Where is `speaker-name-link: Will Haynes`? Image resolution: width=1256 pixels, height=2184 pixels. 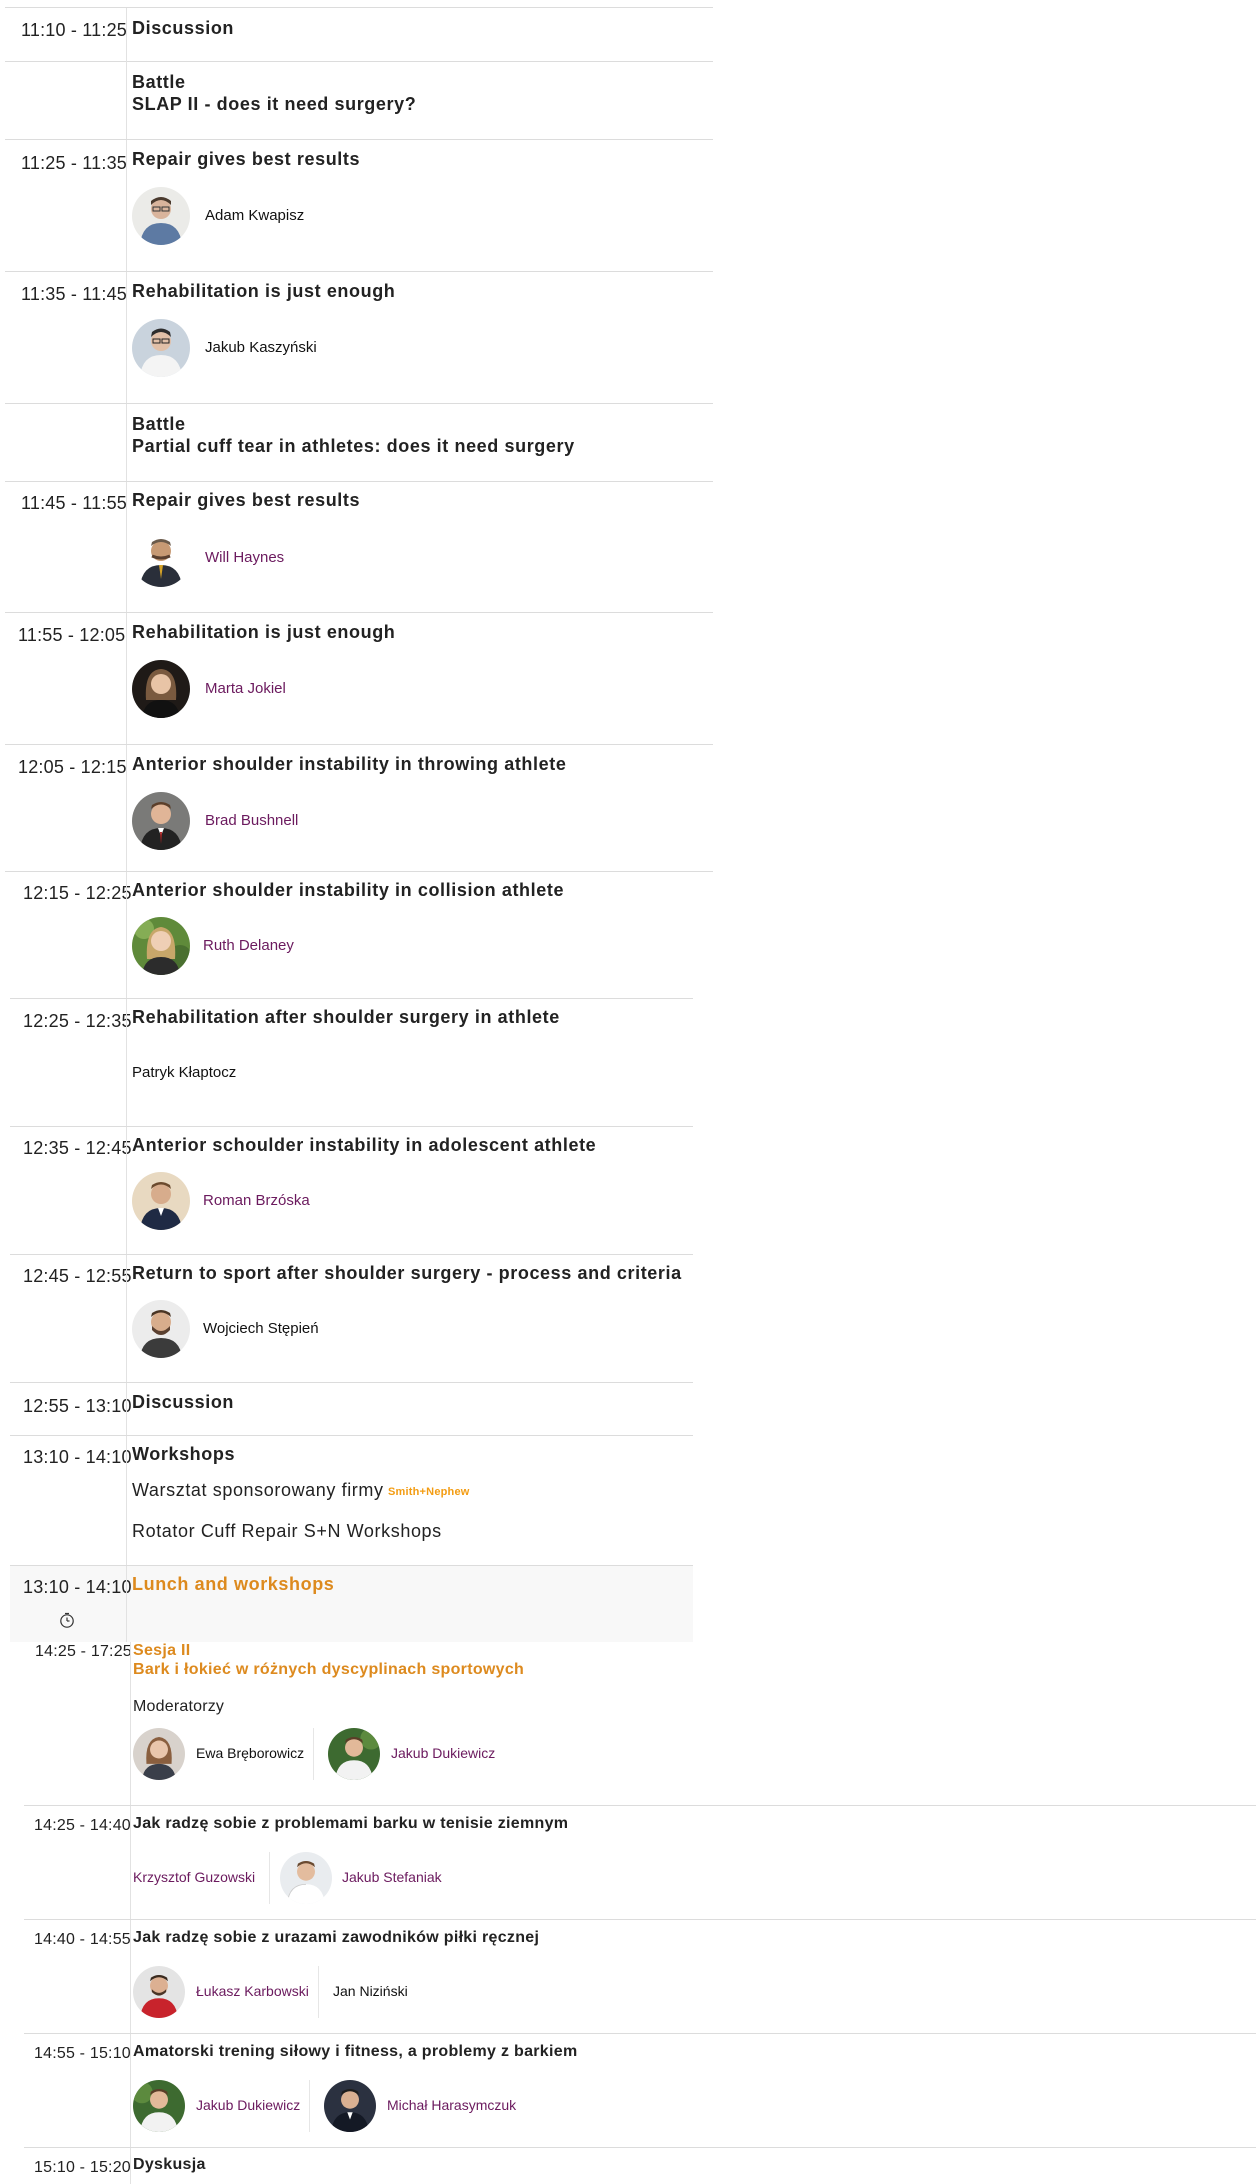
speaker-name-link: Will Haynes is located at coordinates (244, 557).